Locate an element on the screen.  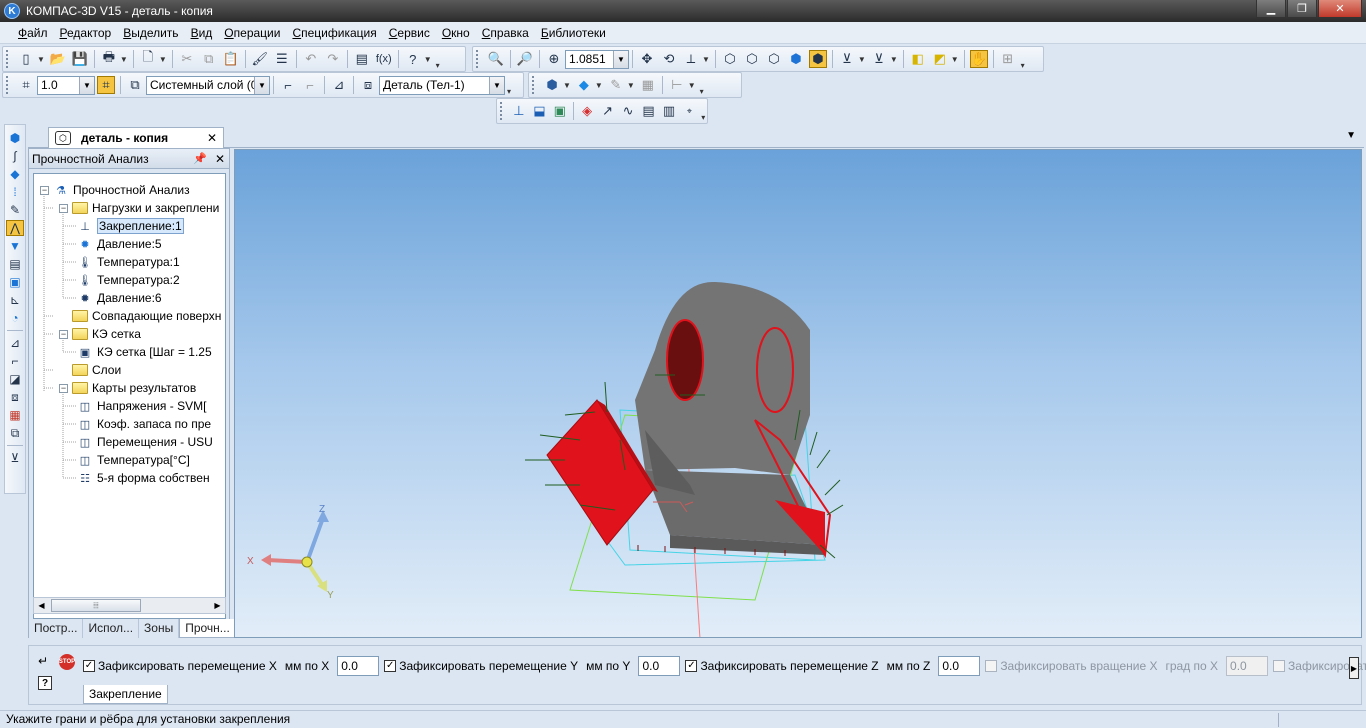
tree-node-analysis: − ⚗ Прочностной Анализ is located at coordinates (115, 190).